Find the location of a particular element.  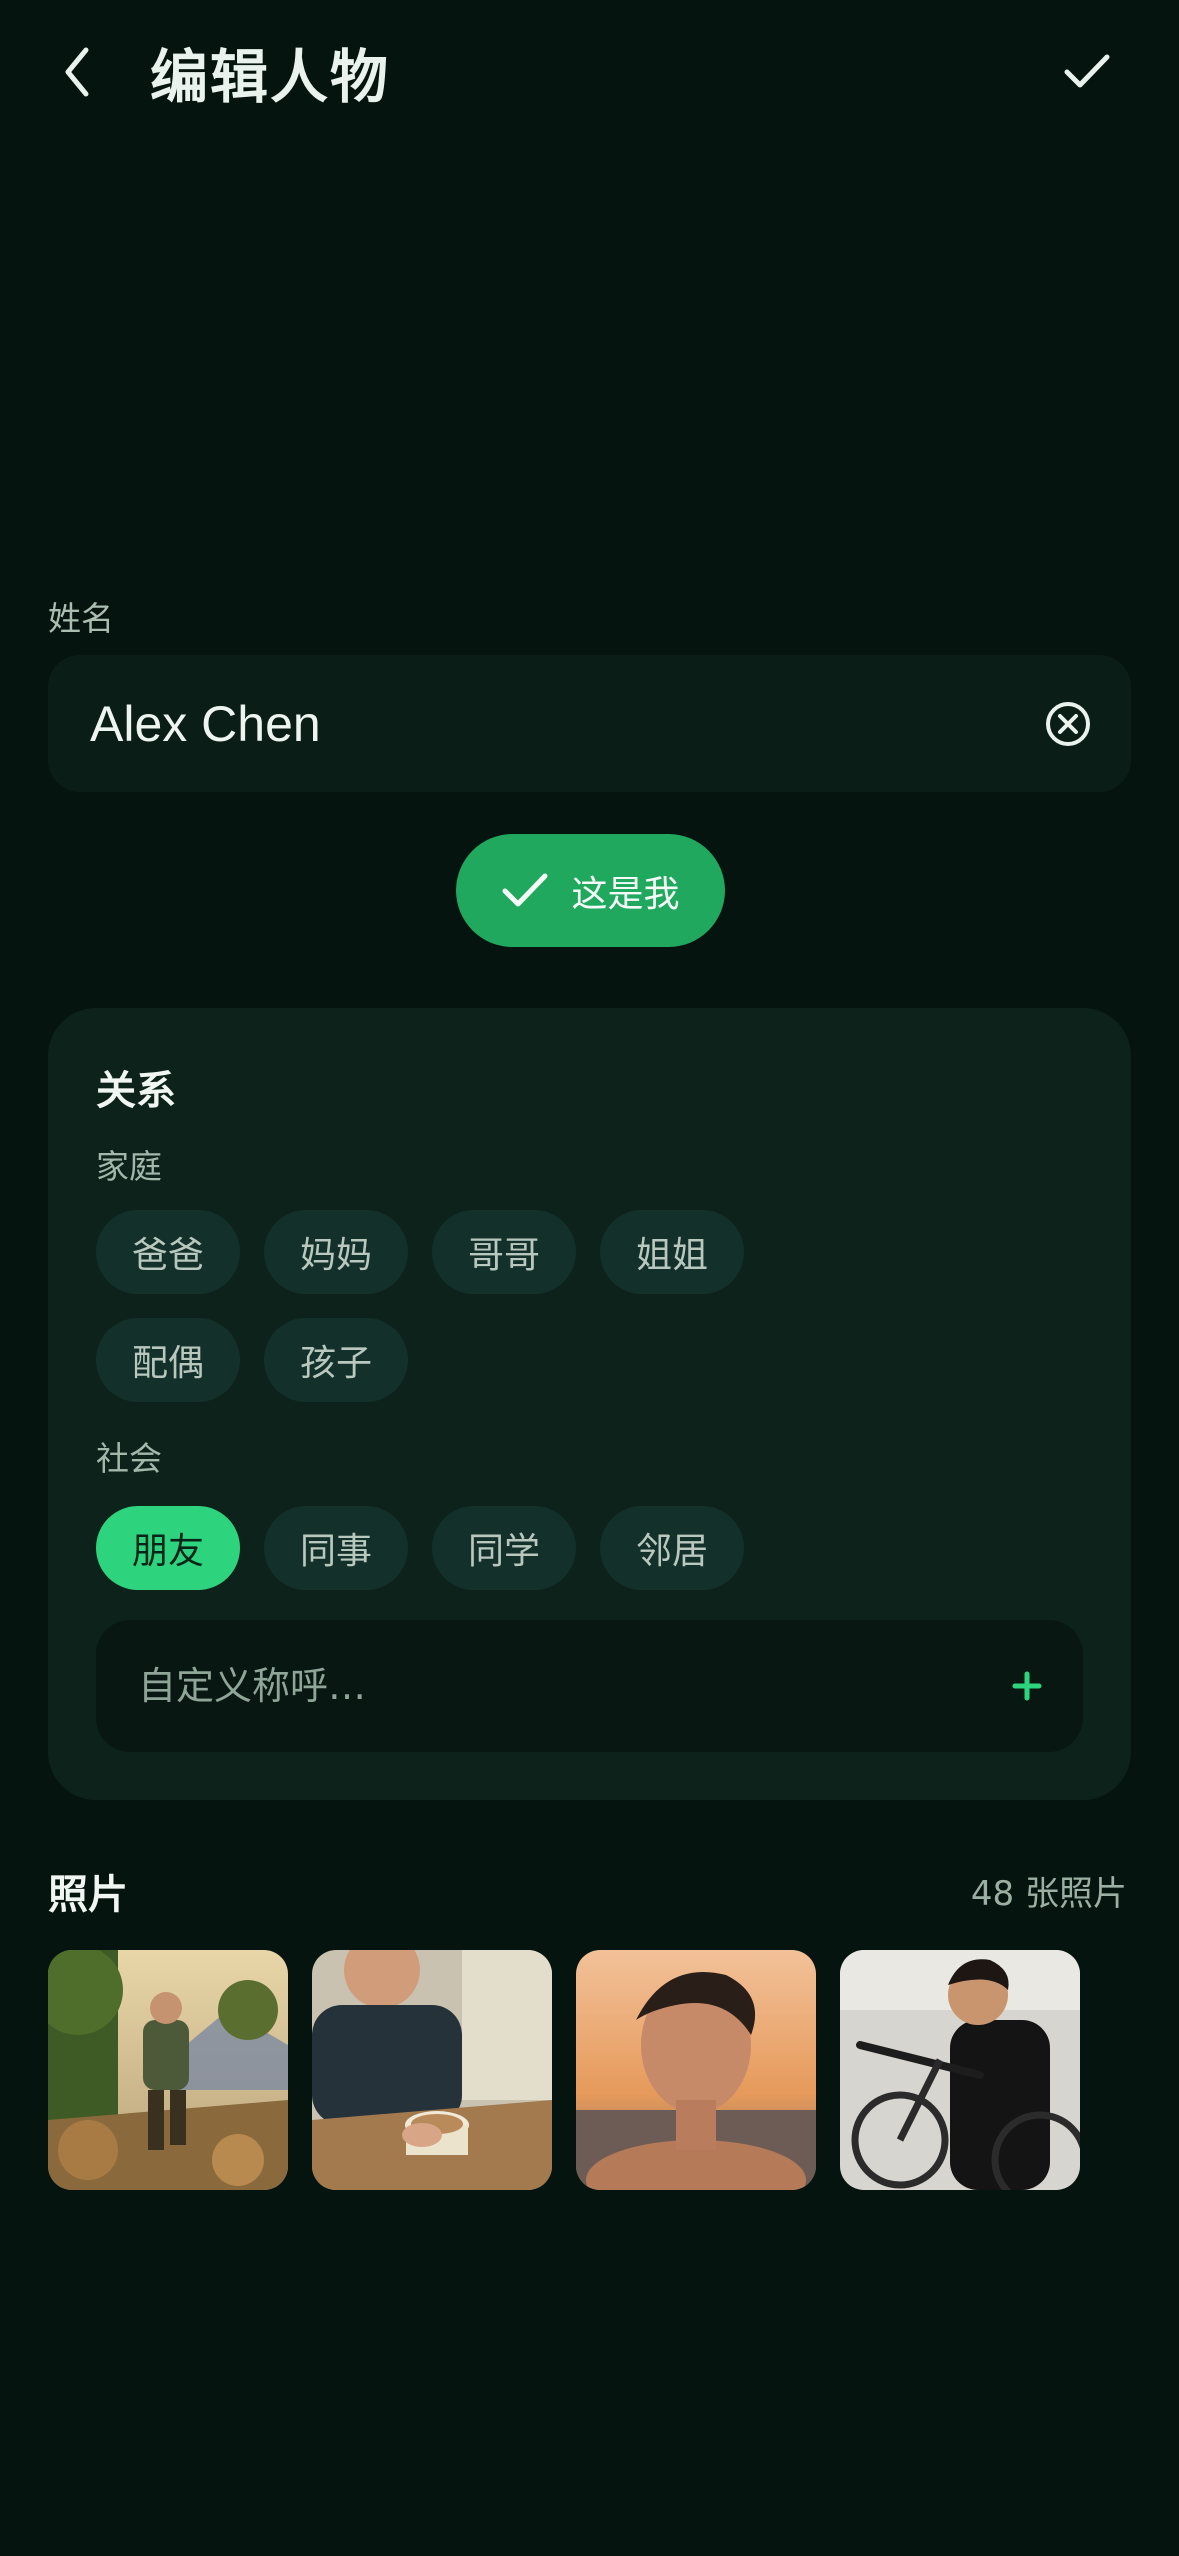

photo-thumbnail-beach is located at coordinates (696, 2070).